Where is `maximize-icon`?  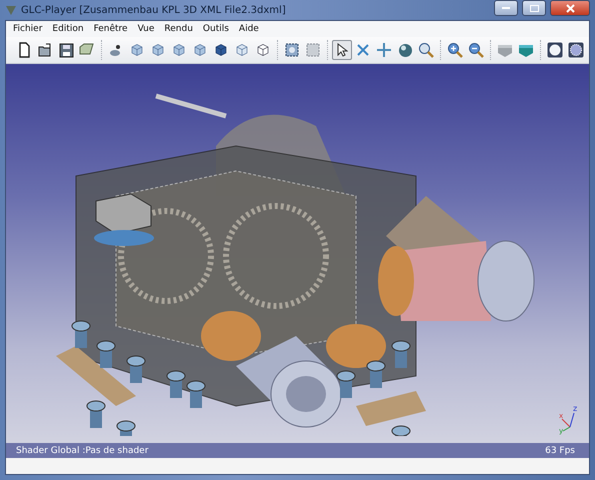 maximize-icon is located at coordinates (534, 8).